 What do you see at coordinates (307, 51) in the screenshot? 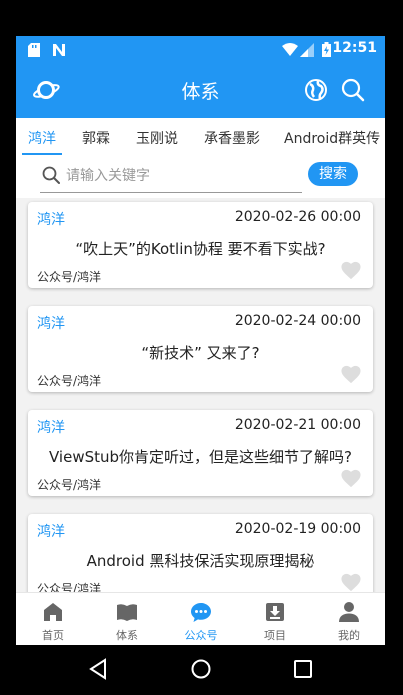
I see `signal-icon` at bounding box center [307, 51].